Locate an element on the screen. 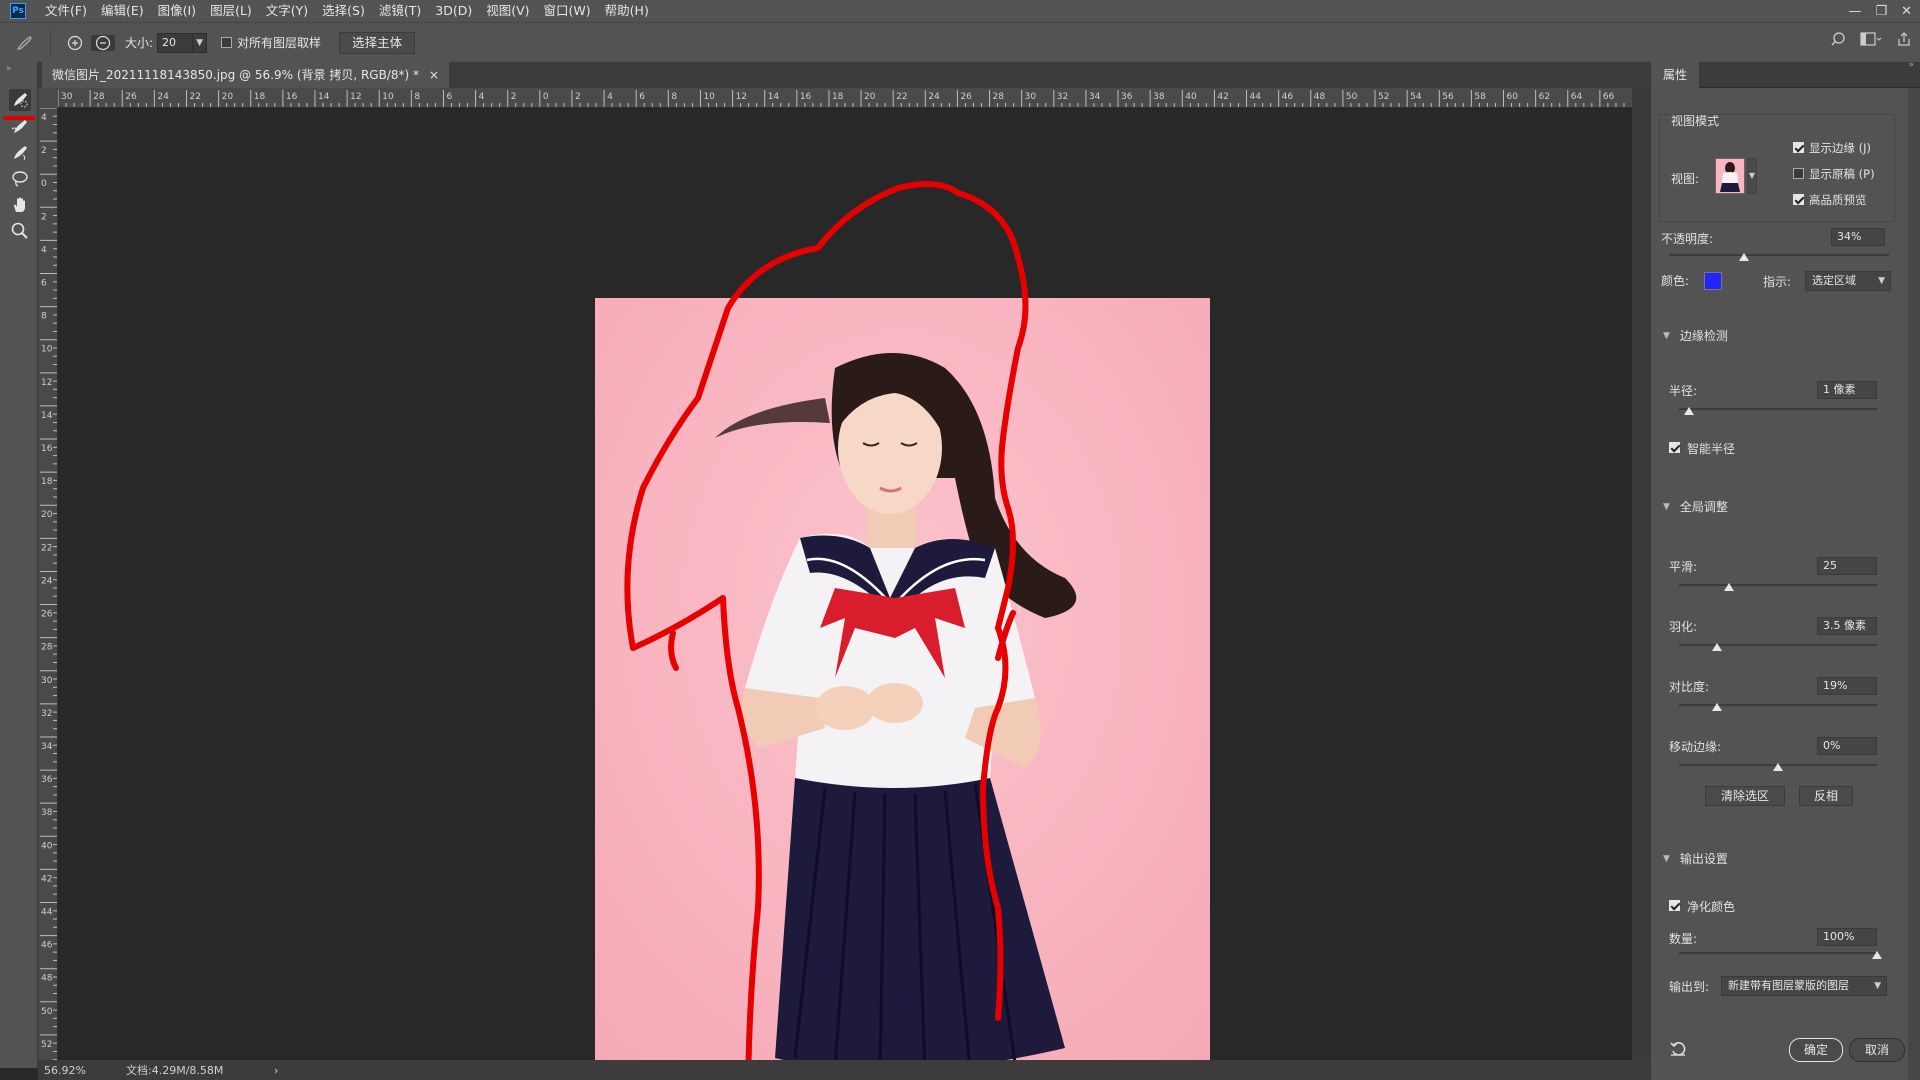 This screenshot has width=1920, height=1080. overlay-color-swatch is located at coordinates (1713, 281).